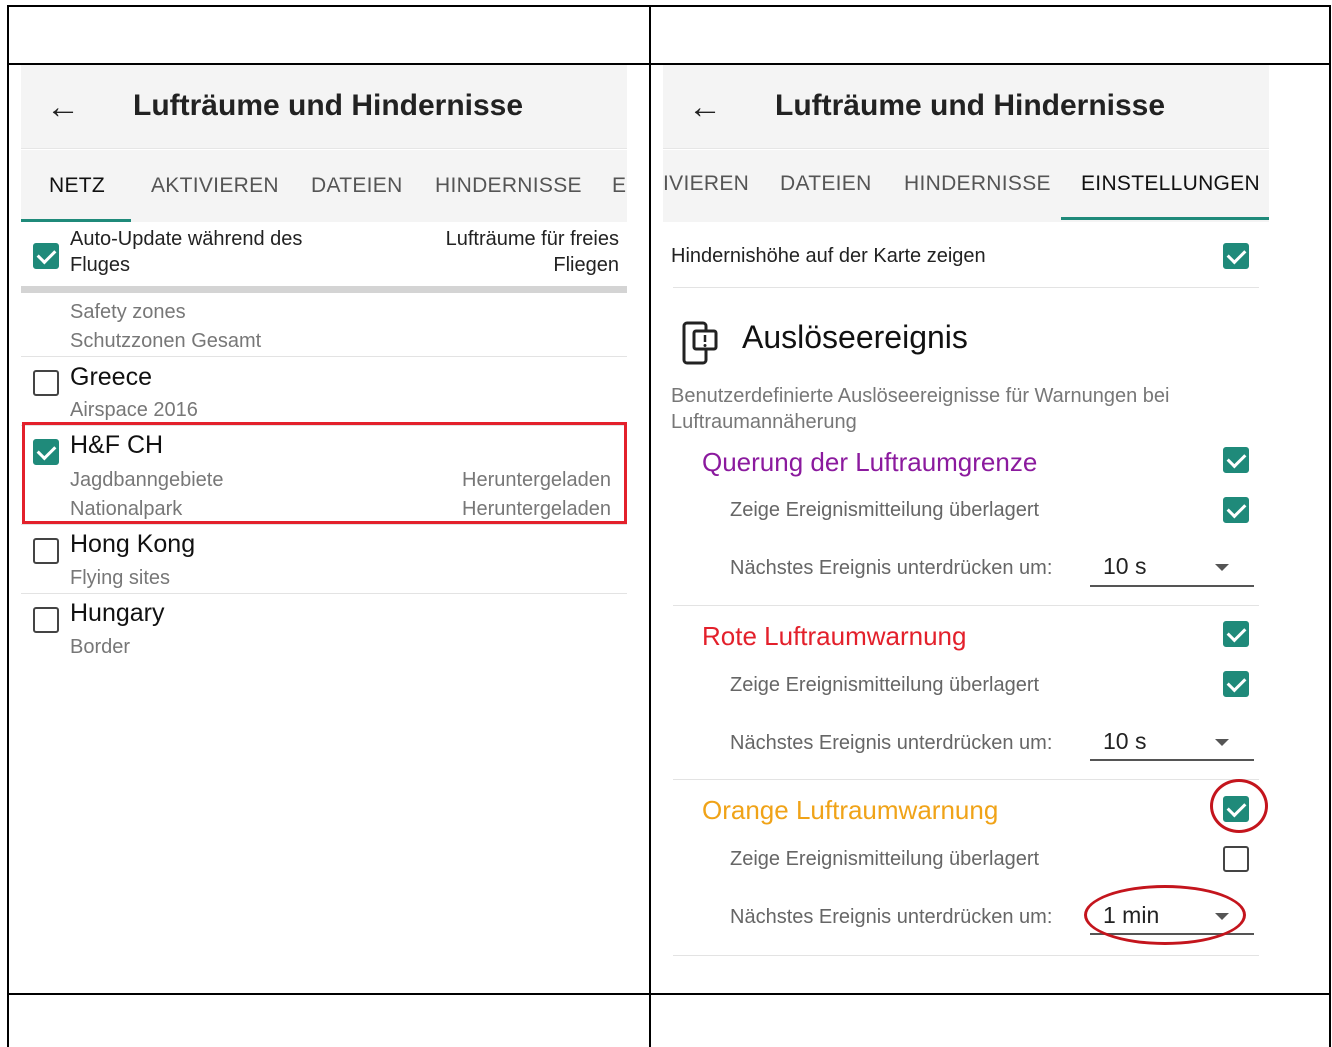  I want to click on obstacle-height-checkbox, so click(1236, 256).